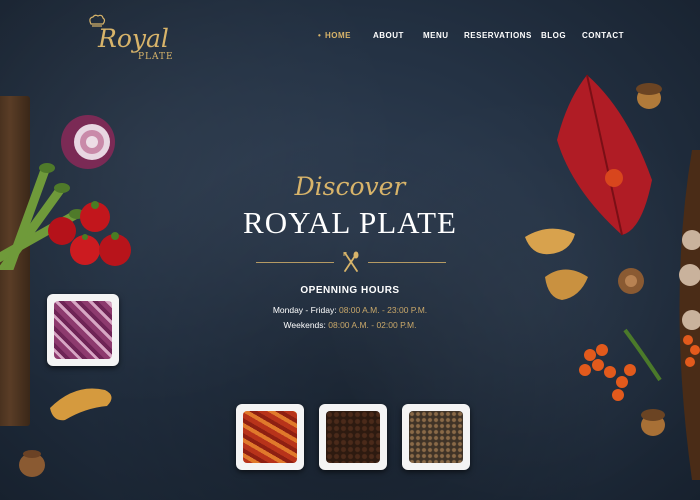  Describe the element at coordinates (350, 186) in the screenshot. I see `hero-discover: Discover` at that location.